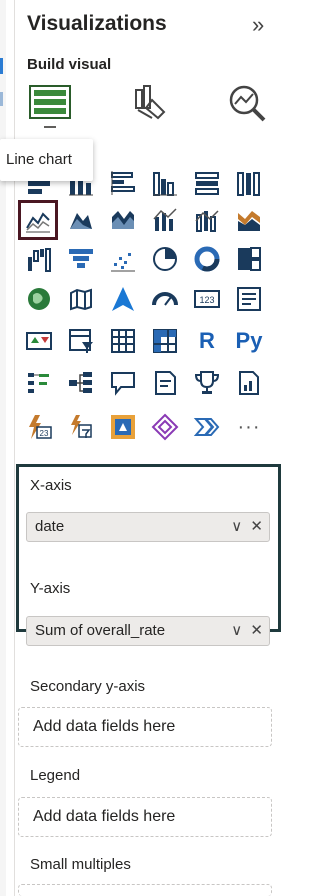  I want to click on goals-icon, so click(207, 383).